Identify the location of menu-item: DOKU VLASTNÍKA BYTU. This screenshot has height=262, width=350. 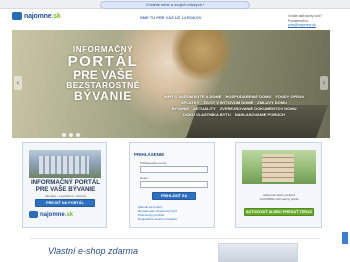
(207, 115).